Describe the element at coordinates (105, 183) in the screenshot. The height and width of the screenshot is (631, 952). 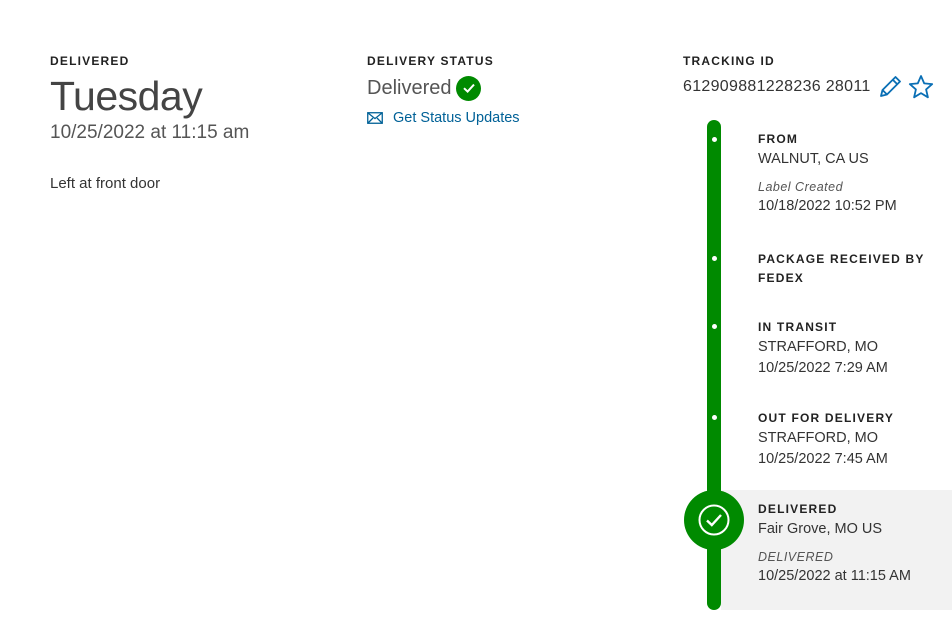
I see `delivery-note: Left at front door` at that location.